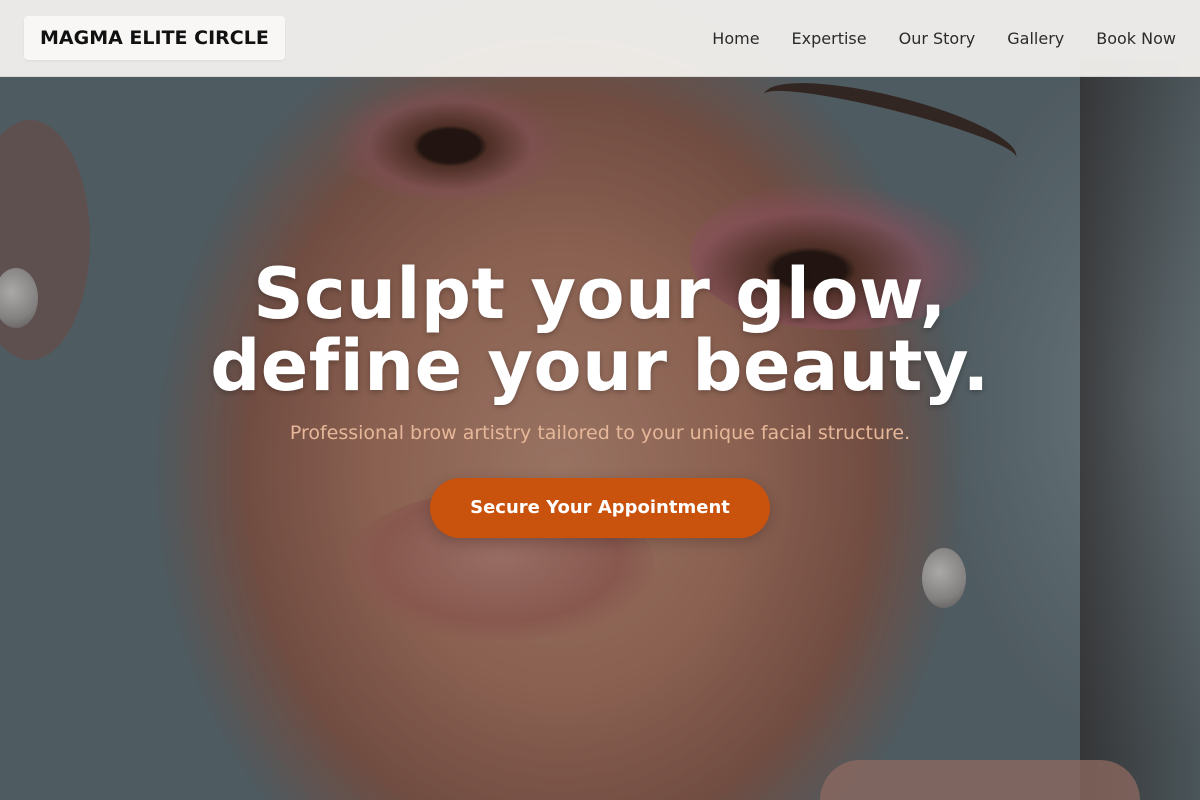 Image resolution: width=1200 pixels, height=800 pixels. Describe the element at coordinates (1136, 38) in the screenshot. I see `nav-link-book-now: Book Now` at that location.